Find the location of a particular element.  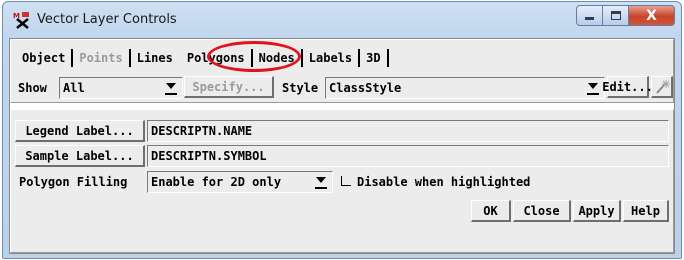

show-label: Show is located at coordinates (32, 88).